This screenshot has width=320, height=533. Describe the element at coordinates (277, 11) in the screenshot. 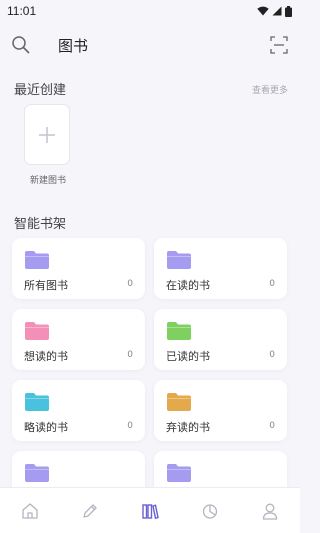

I see `signal-icon` at that location.